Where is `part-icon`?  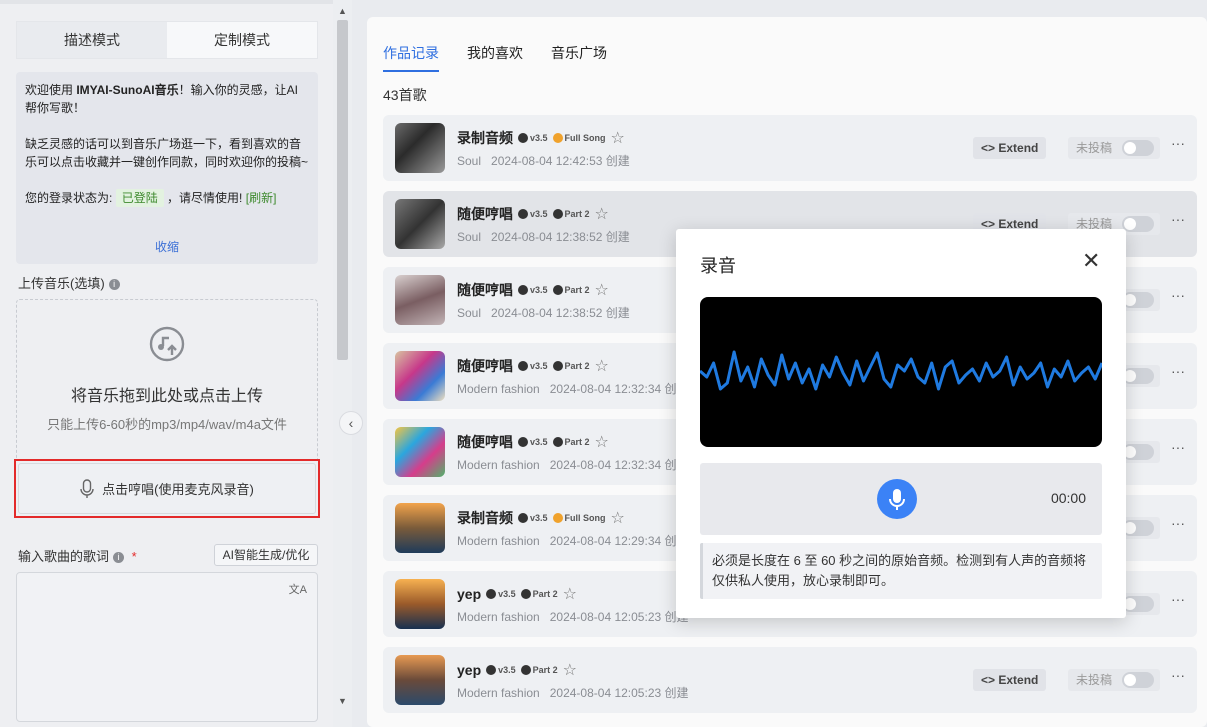
part-icon is located at coordinates (557, 442).